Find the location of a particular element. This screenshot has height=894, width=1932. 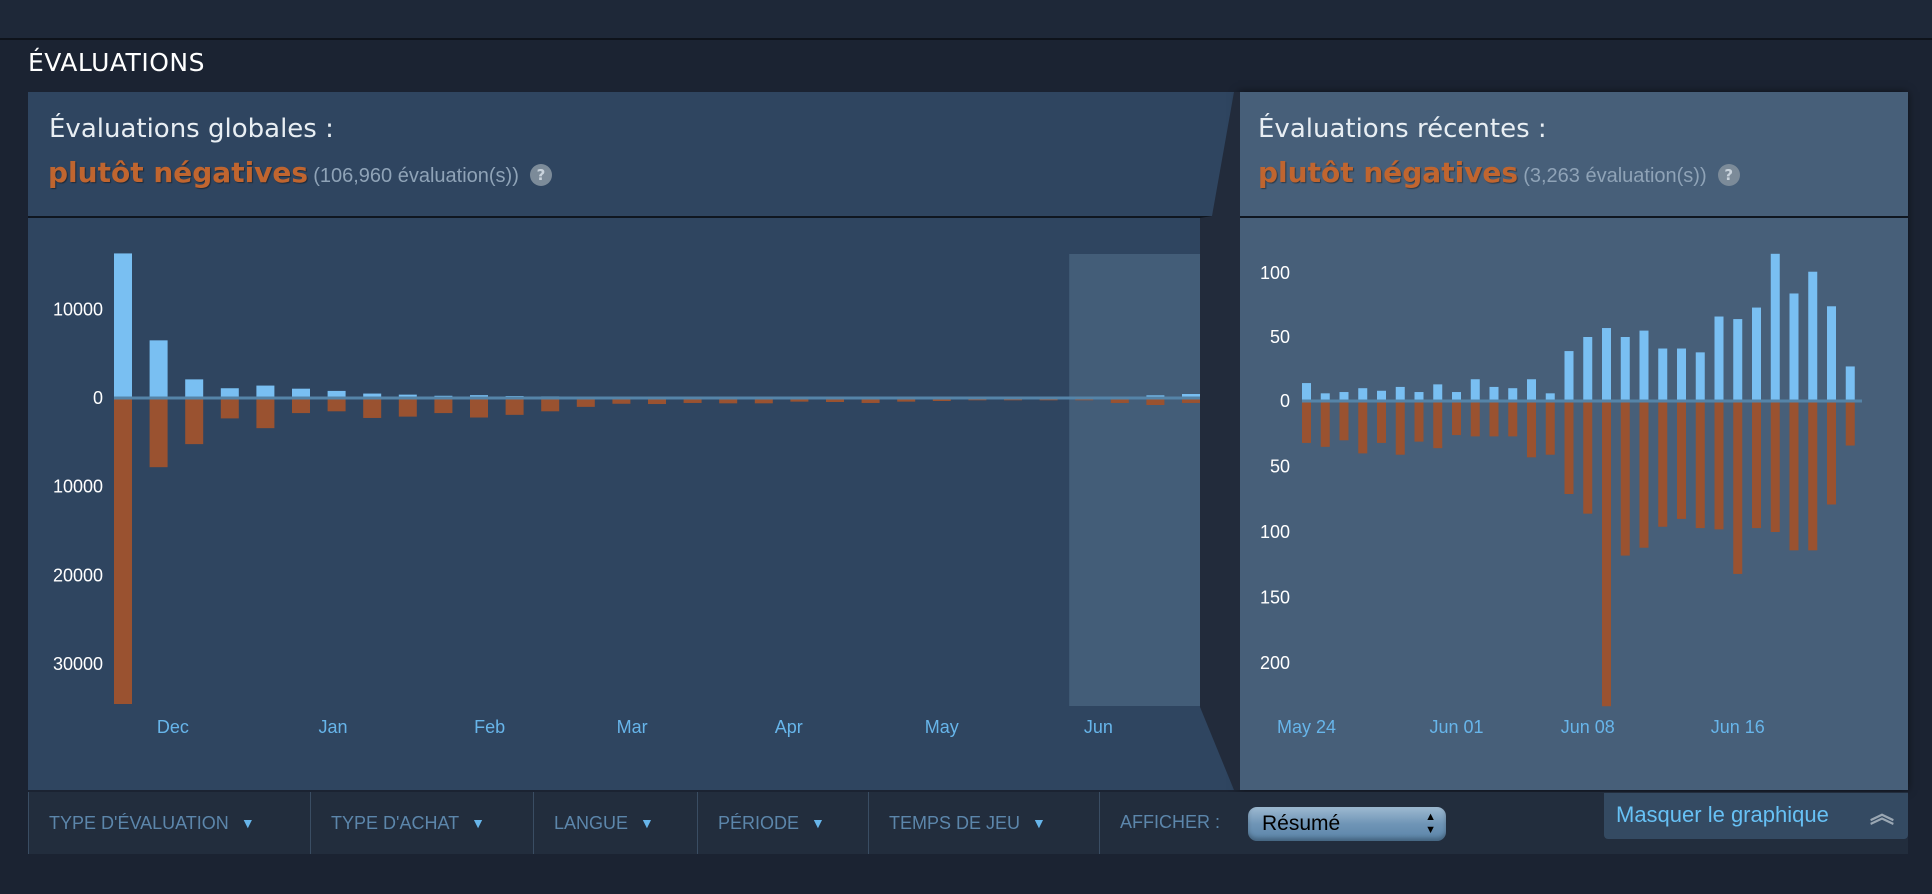

filter-language: LANGUE ▼ is located at coordinates (615, 823).